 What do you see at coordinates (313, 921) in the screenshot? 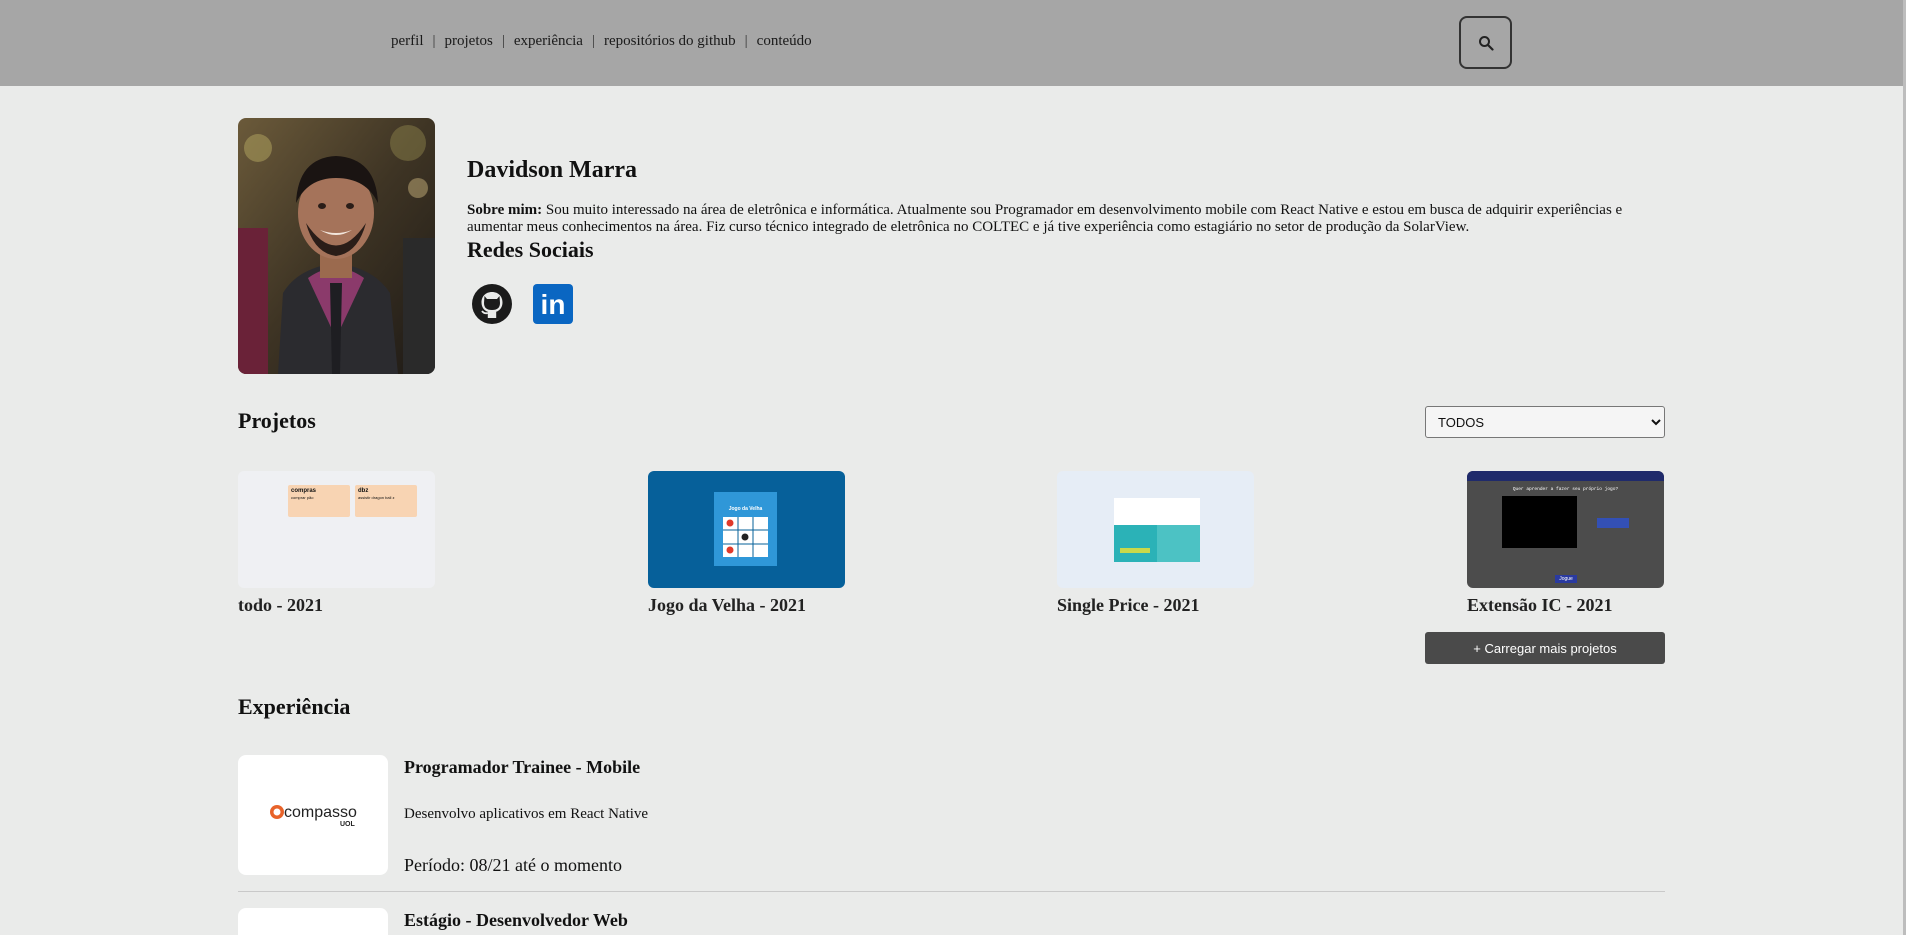
I see `company-logo` at bounding box center [313, 921].